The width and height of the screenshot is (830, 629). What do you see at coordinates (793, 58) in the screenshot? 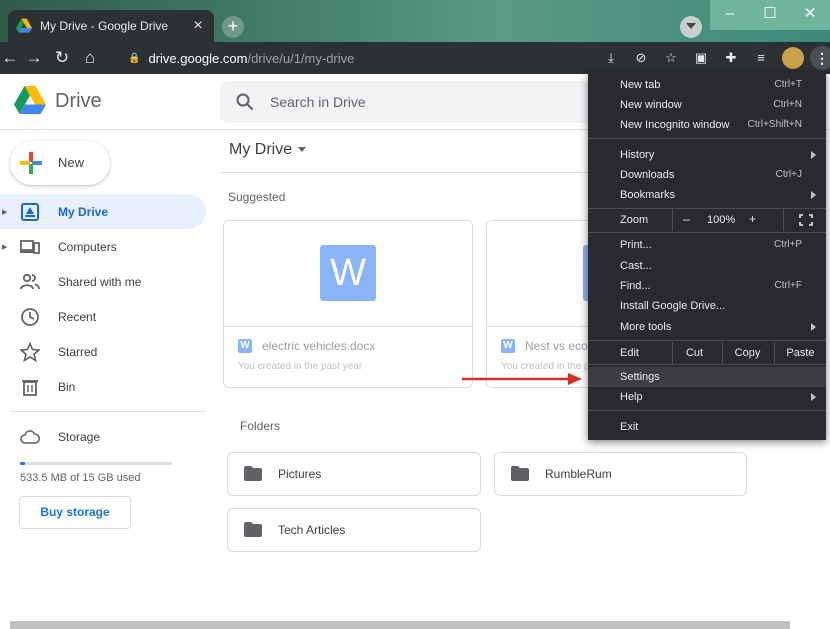
I see `profile-avatar` at bounding box center [793, 58].